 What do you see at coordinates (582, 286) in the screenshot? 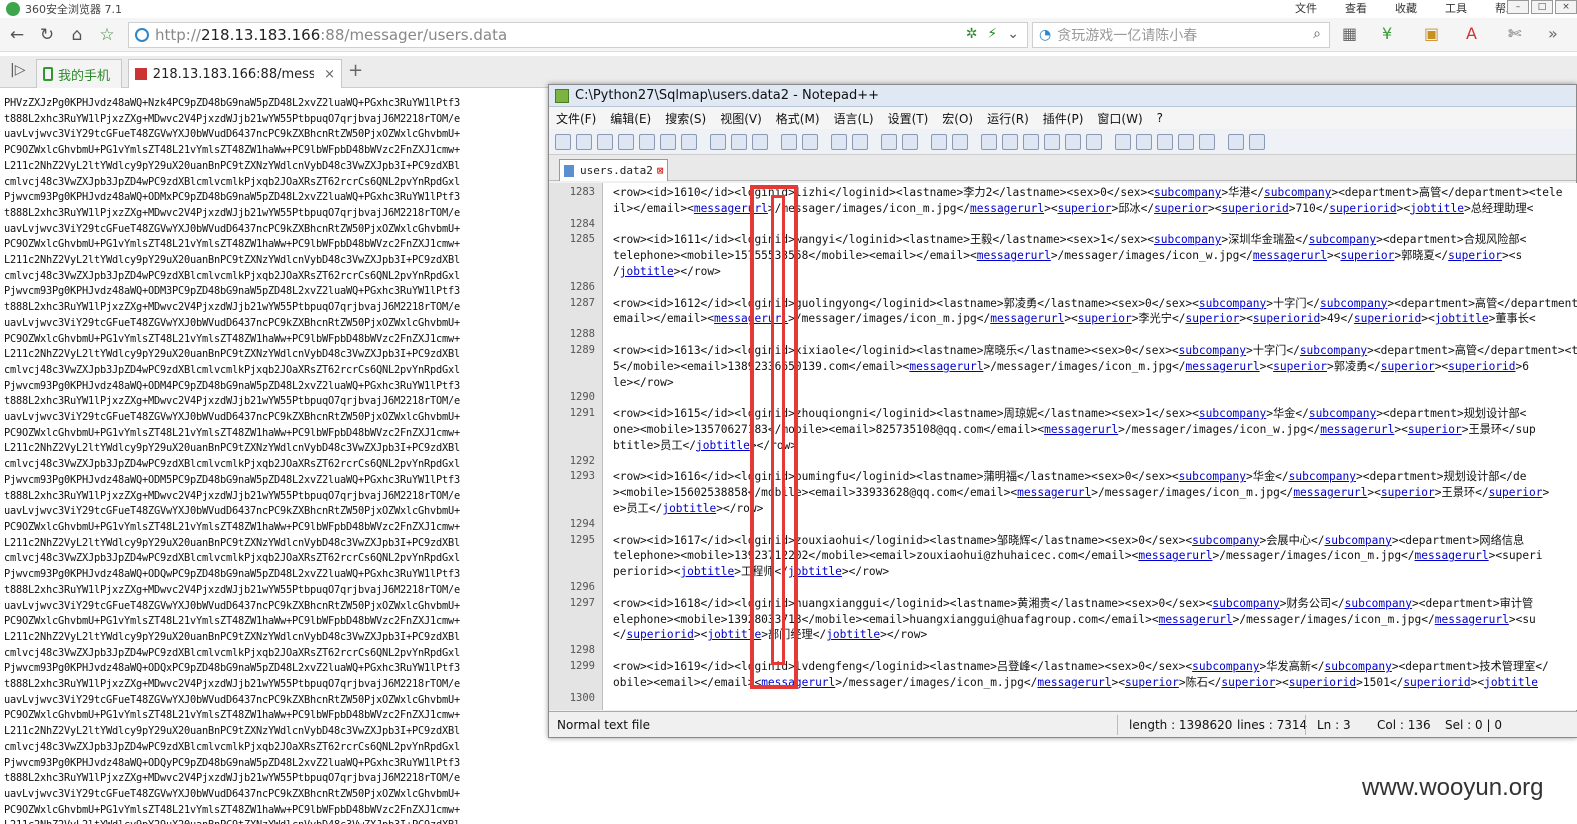
I see `line-number: 1286` at bounding box center [582, 286].